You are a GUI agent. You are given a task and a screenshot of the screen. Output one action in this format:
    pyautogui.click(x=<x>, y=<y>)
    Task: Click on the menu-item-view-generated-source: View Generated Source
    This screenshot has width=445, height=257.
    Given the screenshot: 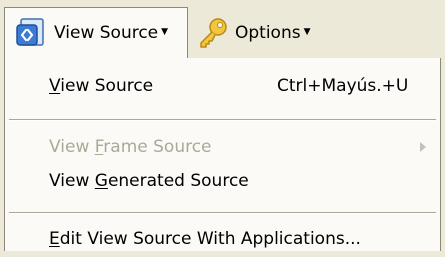 What is the action you would take?
    pyautogui.click(x=222, y=181)
    